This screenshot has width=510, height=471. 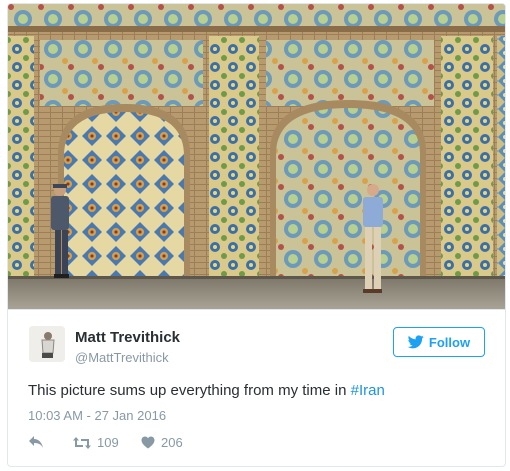 What do you see at coordinates (127, 337) in the screenshot?
I see `author-name: Matt Trevithick` at bounding box center [127, 337].